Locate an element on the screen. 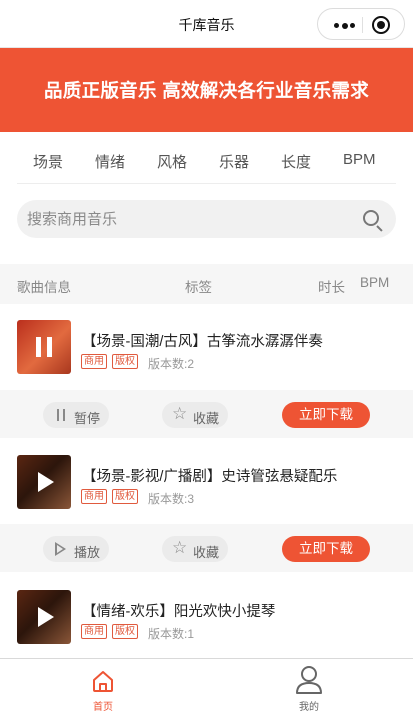 The image size is (413, 711). close-mini-program-icon is located at coordinates (381, 25).